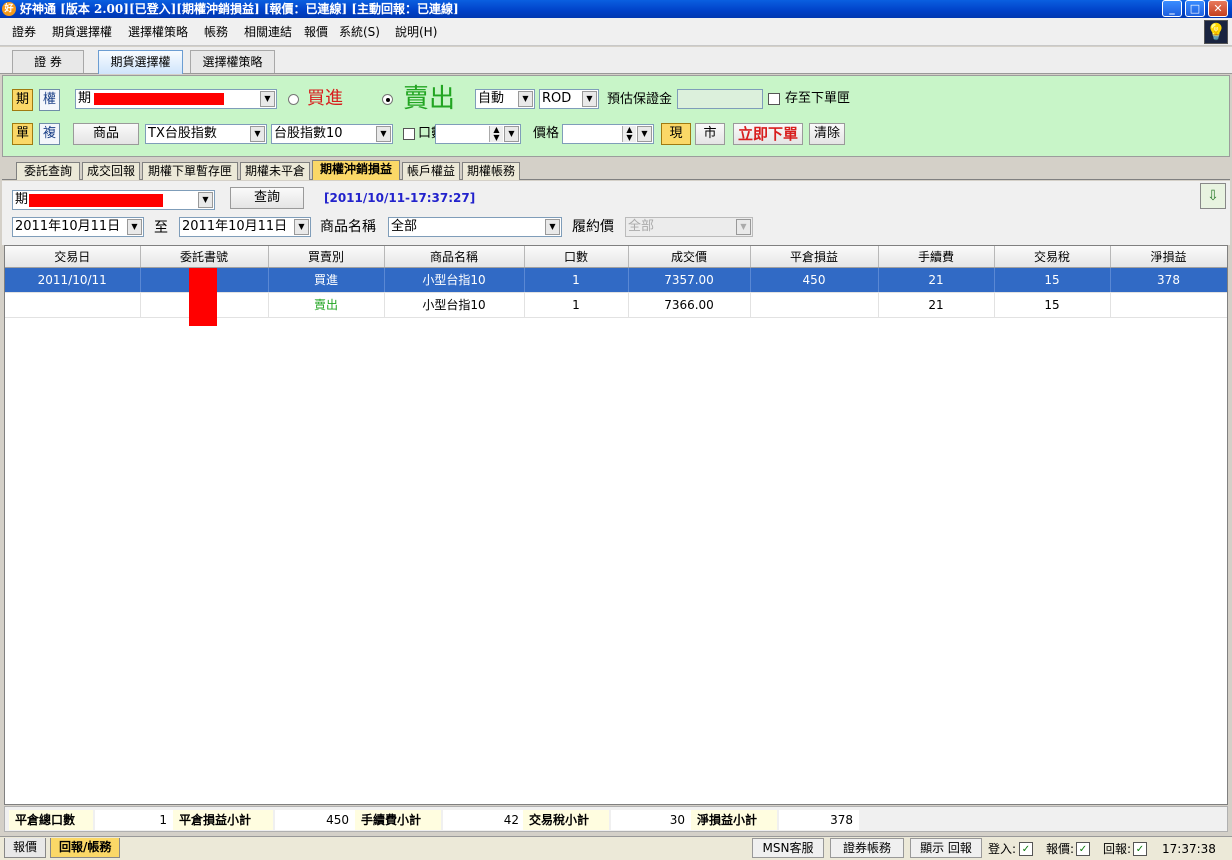 Image resolution: width=1232 pixels, height=860 pixels. Describe the element at coordinates (22, 134) in the screenshot. I see `single-order-button: 單` at that location.